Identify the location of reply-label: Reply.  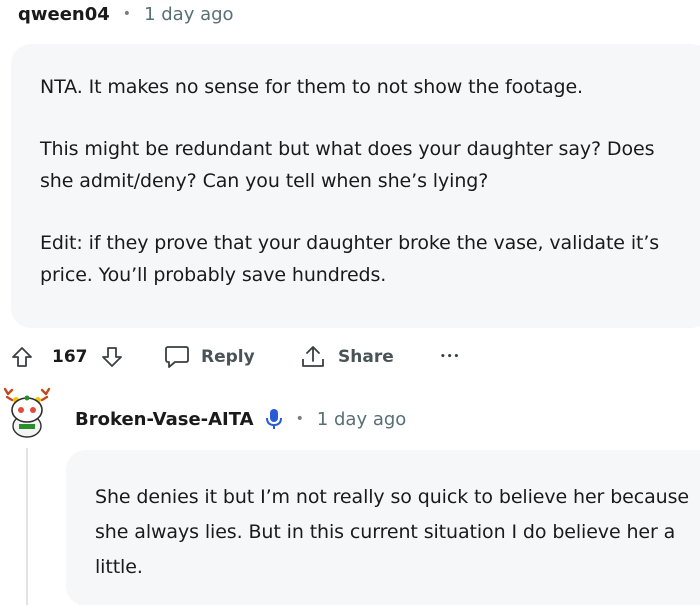
(228, 357).